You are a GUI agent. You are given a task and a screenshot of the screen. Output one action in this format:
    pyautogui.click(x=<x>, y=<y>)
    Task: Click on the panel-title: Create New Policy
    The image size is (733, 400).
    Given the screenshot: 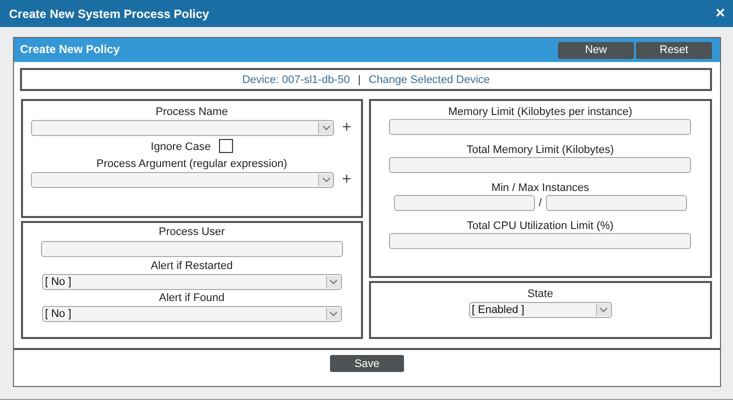 What is the action you would take?
    pyautogui.click(x=70, y=50)
    